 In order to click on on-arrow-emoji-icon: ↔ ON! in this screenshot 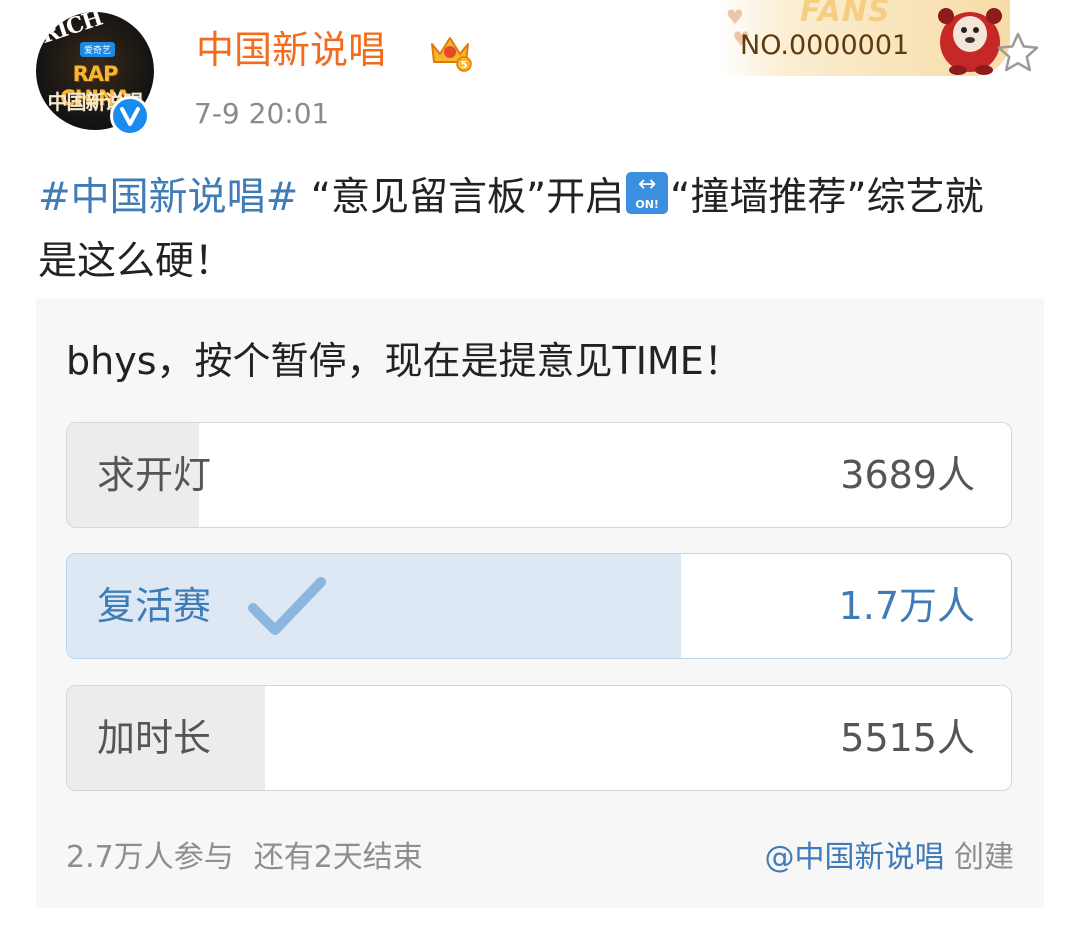, I will do `click(647, 193)`.